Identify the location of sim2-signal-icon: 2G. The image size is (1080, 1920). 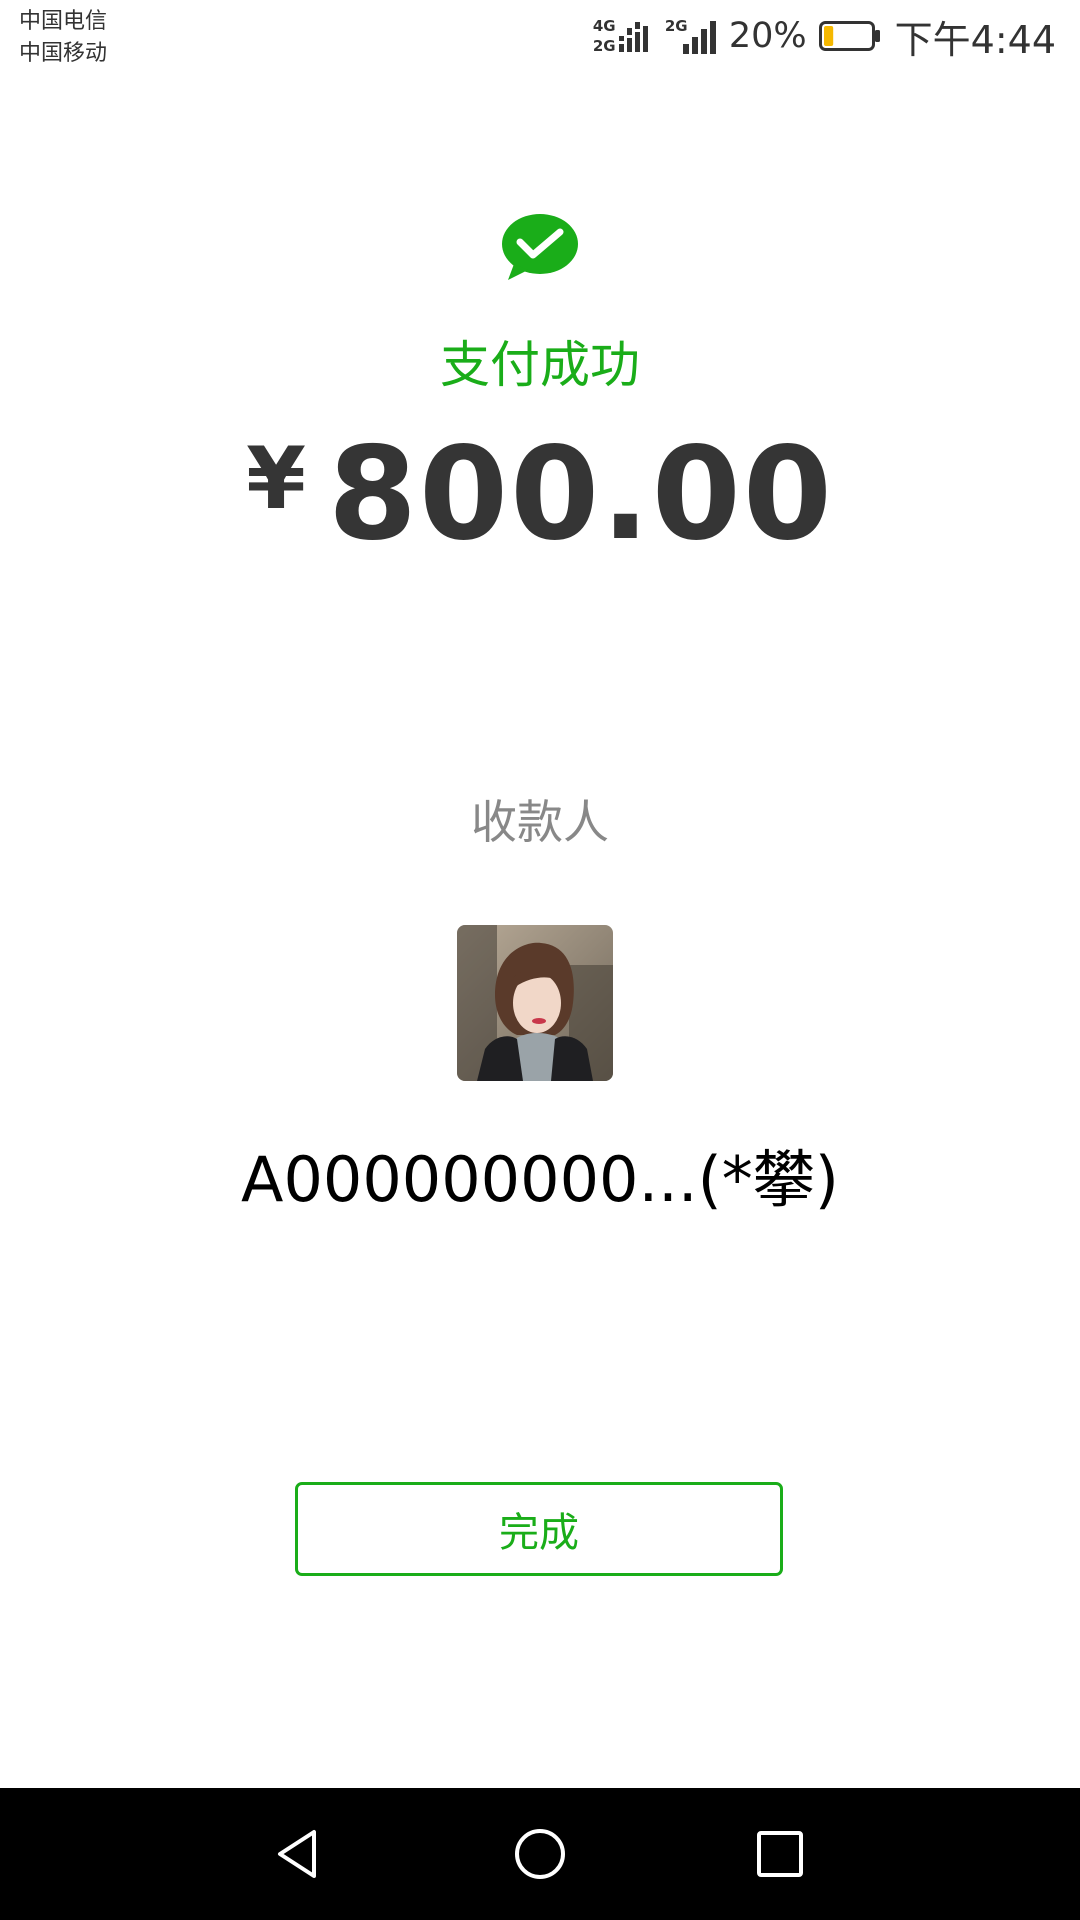
(693, 36).